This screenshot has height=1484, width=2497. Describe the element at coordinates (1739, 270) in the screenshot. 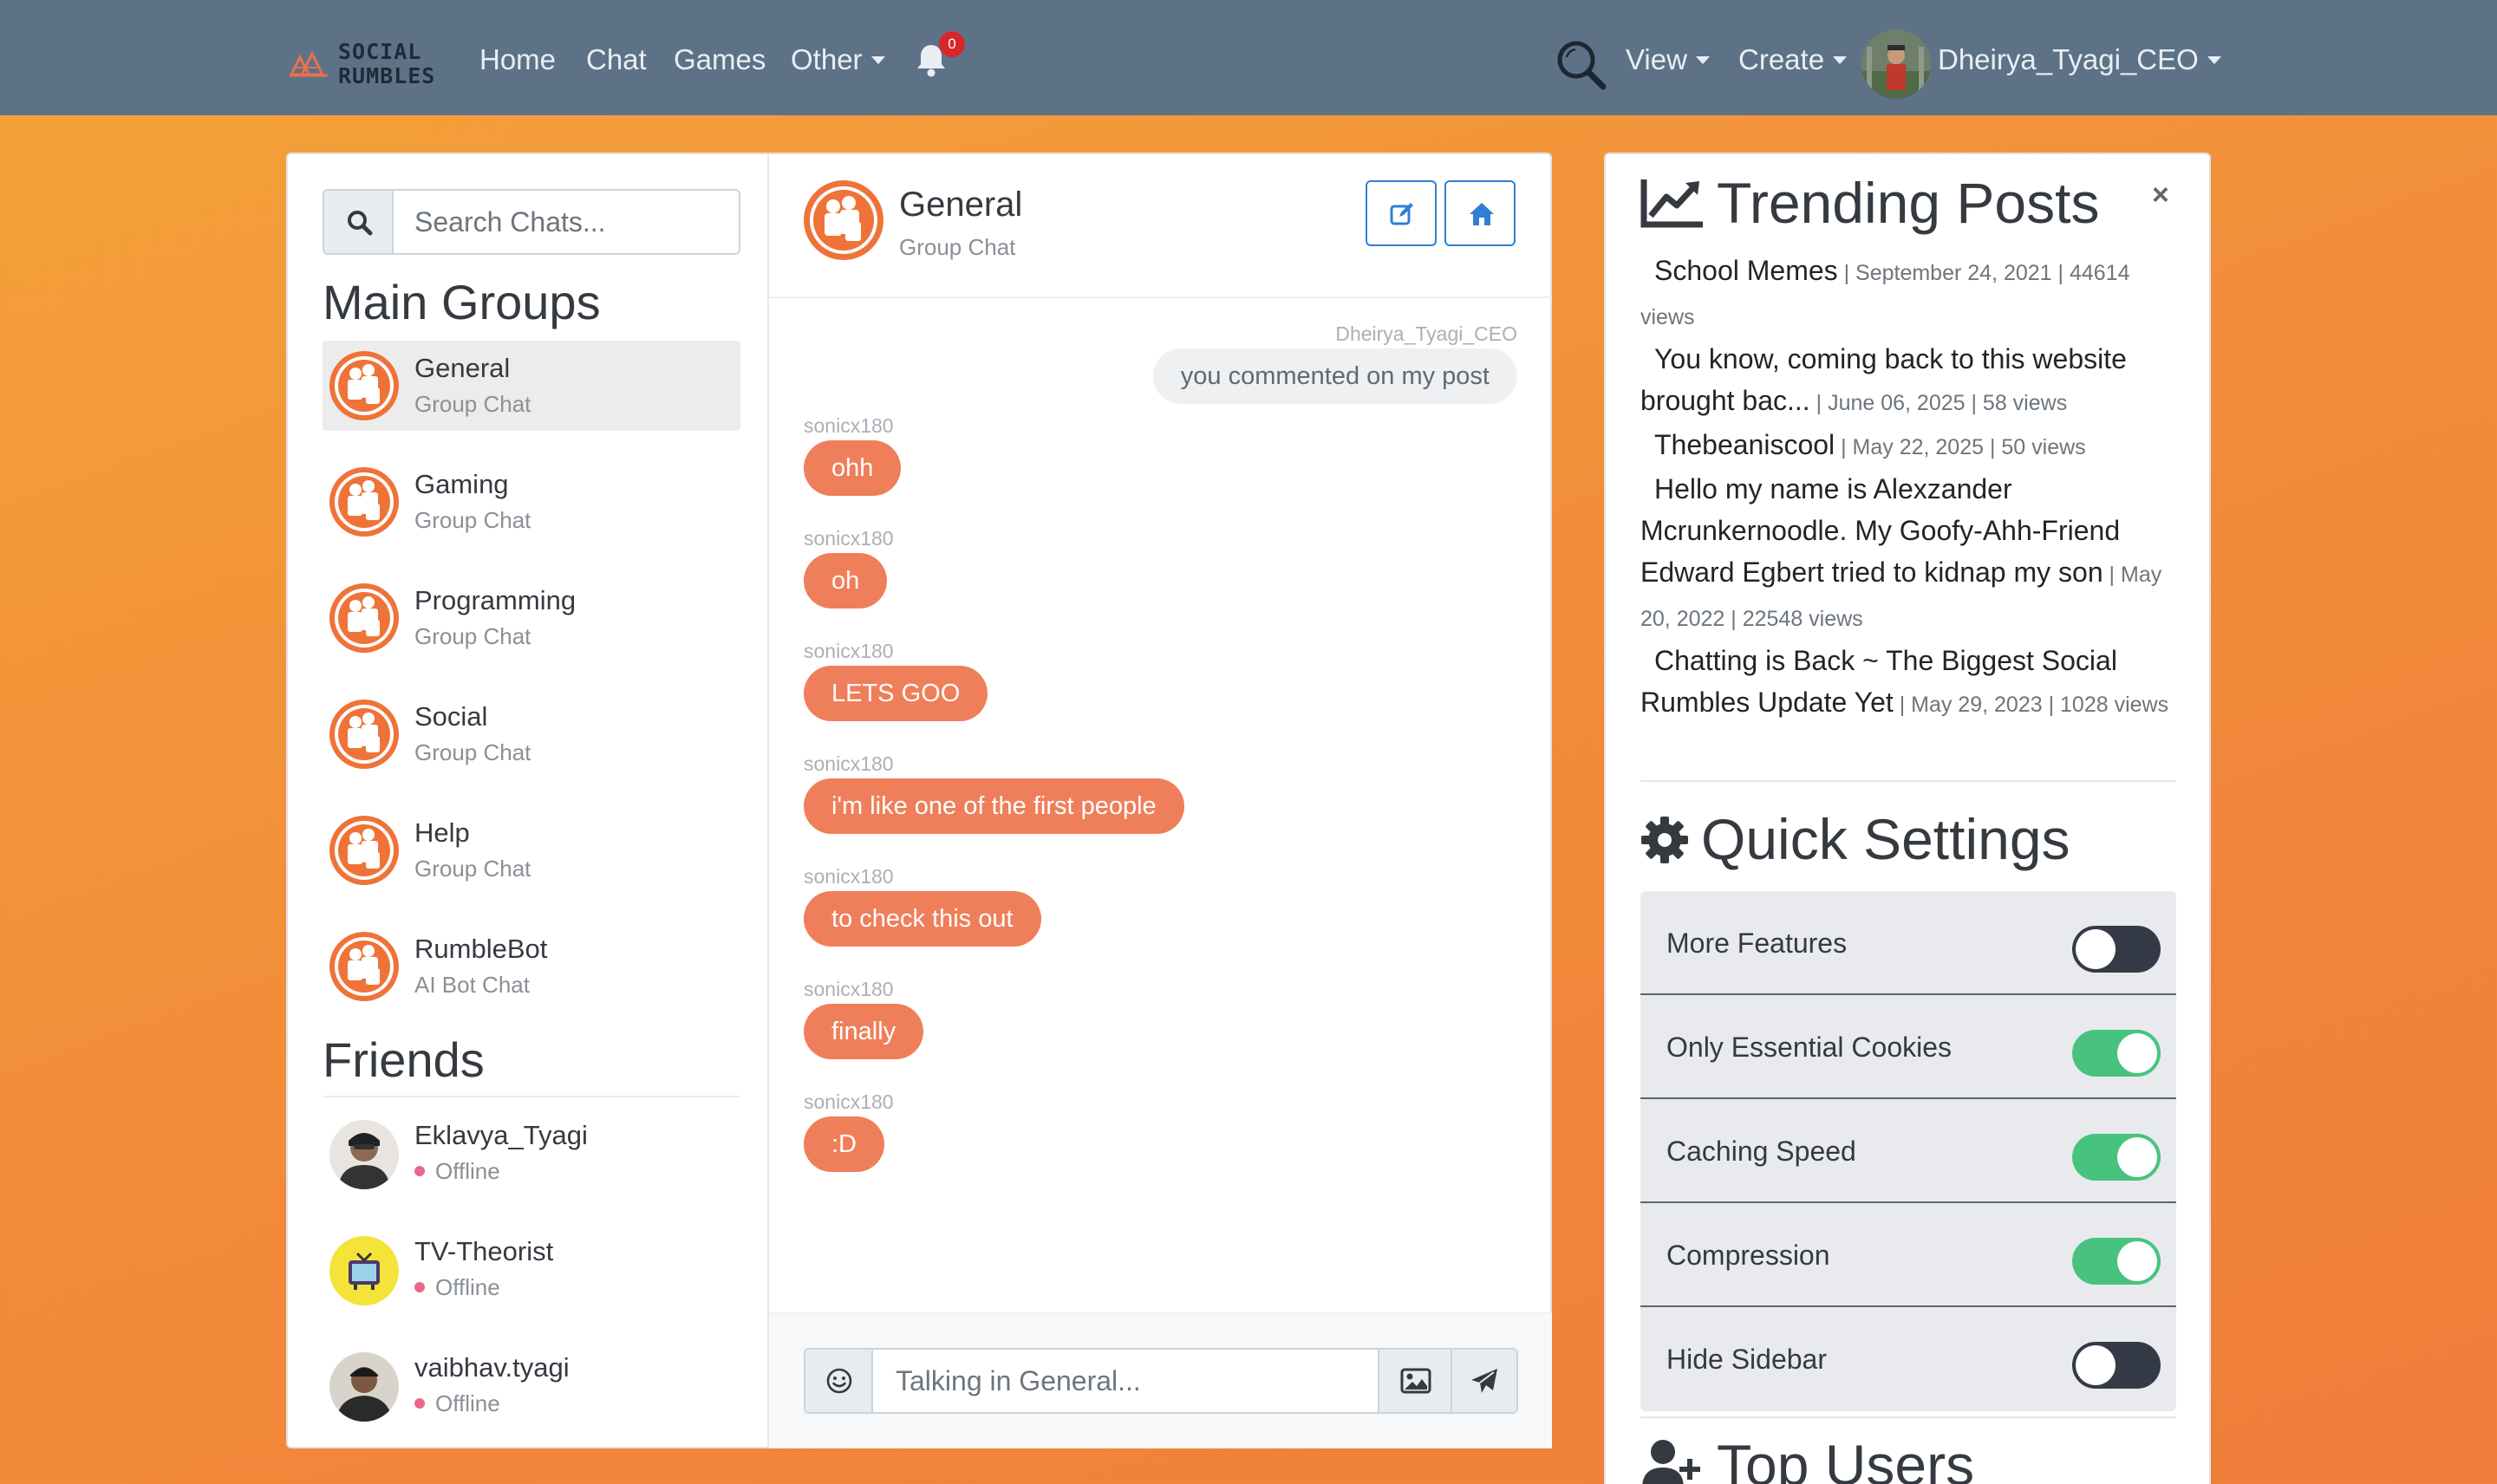

I see `trending-post-link: School Memes` at that location.